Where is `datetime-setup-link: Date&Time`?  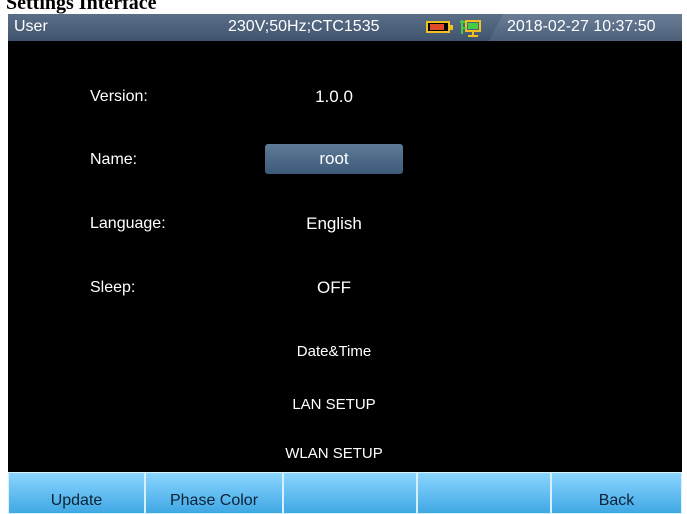 datetime-setup-link: Date&Time is located at coordinates (334, 351).